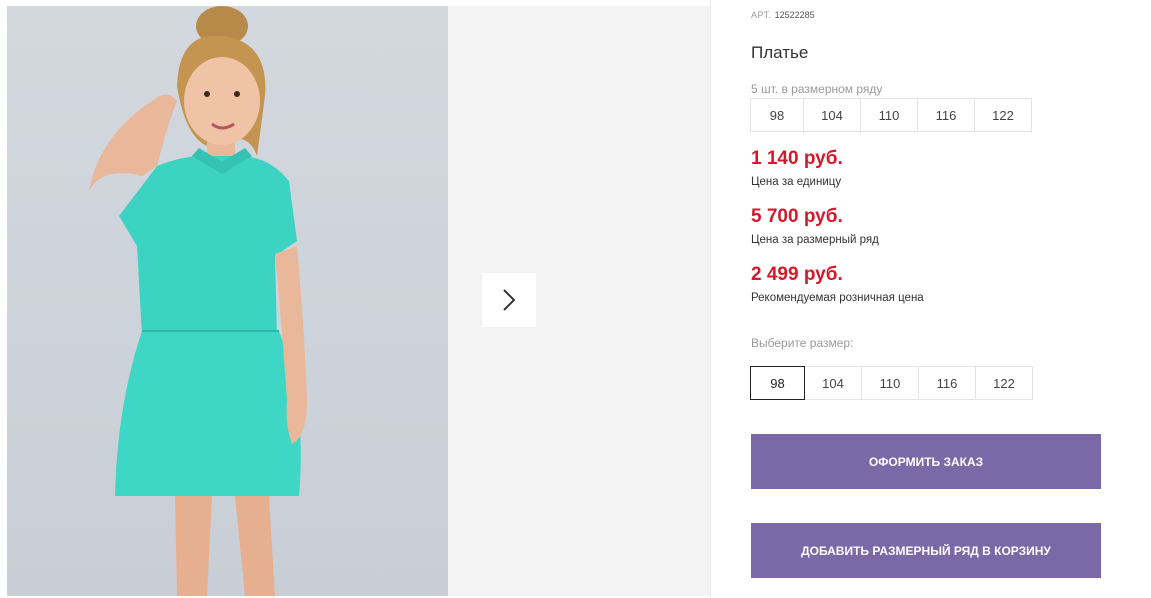 This screenshot has height=598, width=1151. What do you see at coordinates (817, 89) in the screenshot?
I see `size-row-caption: 5 шт. в размерном ряду` at bounding box center [817, 89].